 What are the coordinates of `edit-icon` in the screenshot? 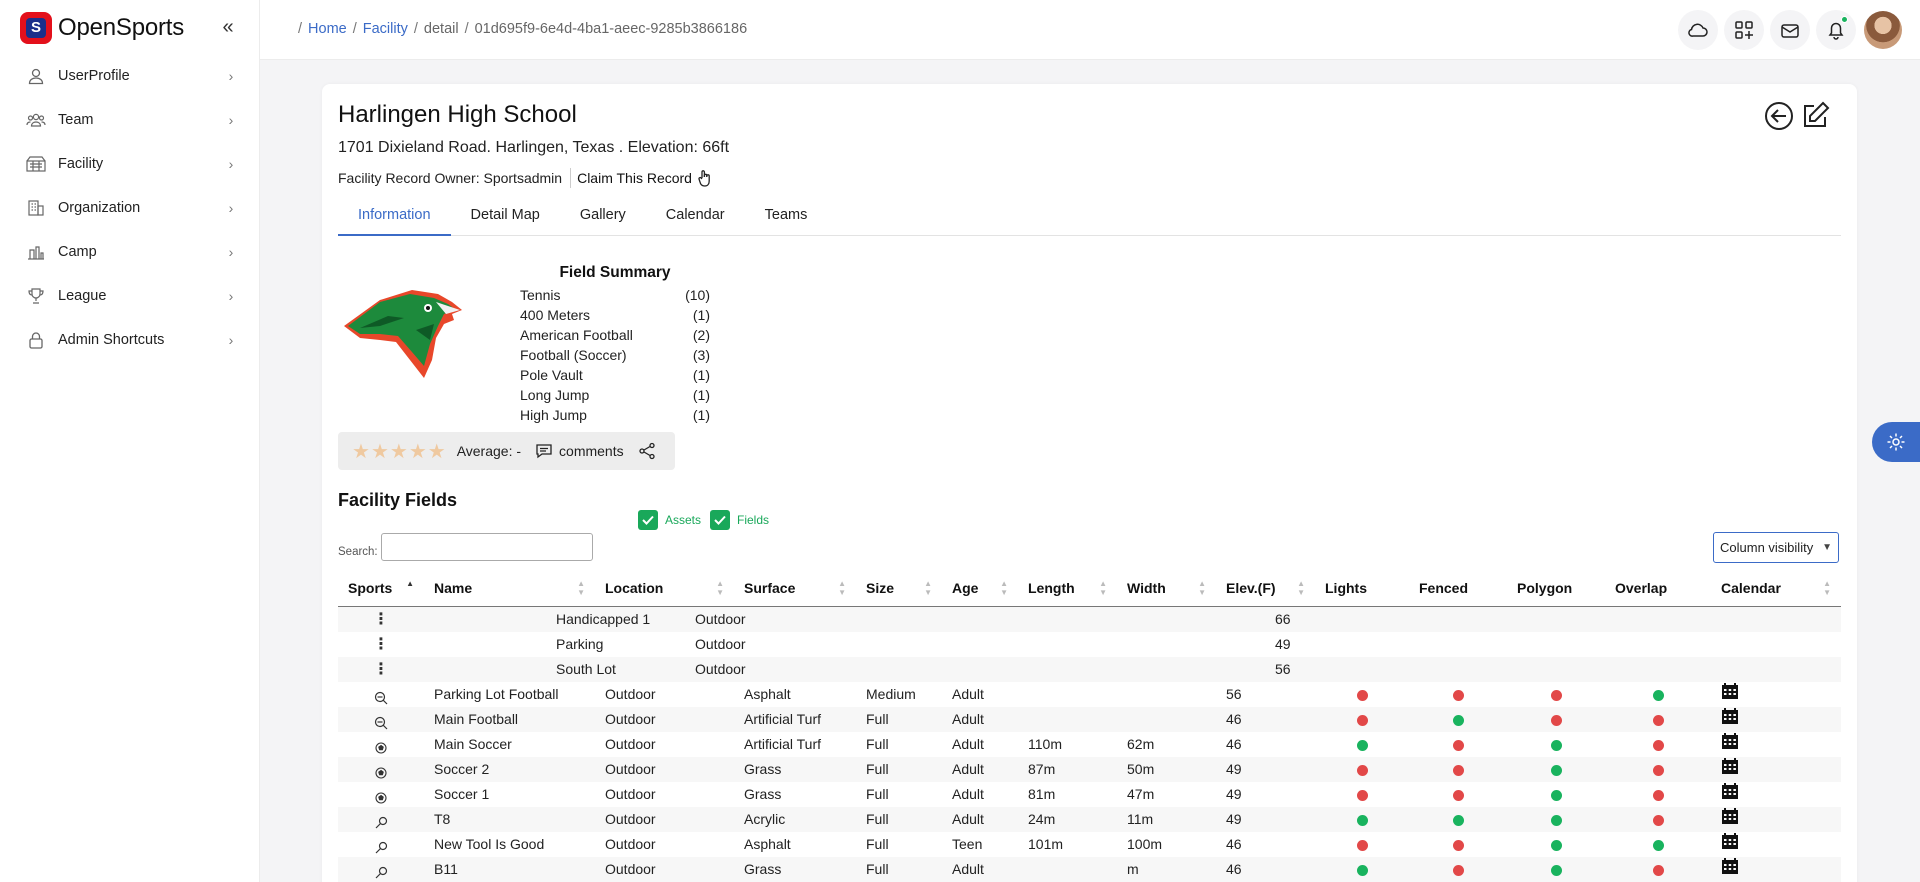 It's located at (1815, 116).